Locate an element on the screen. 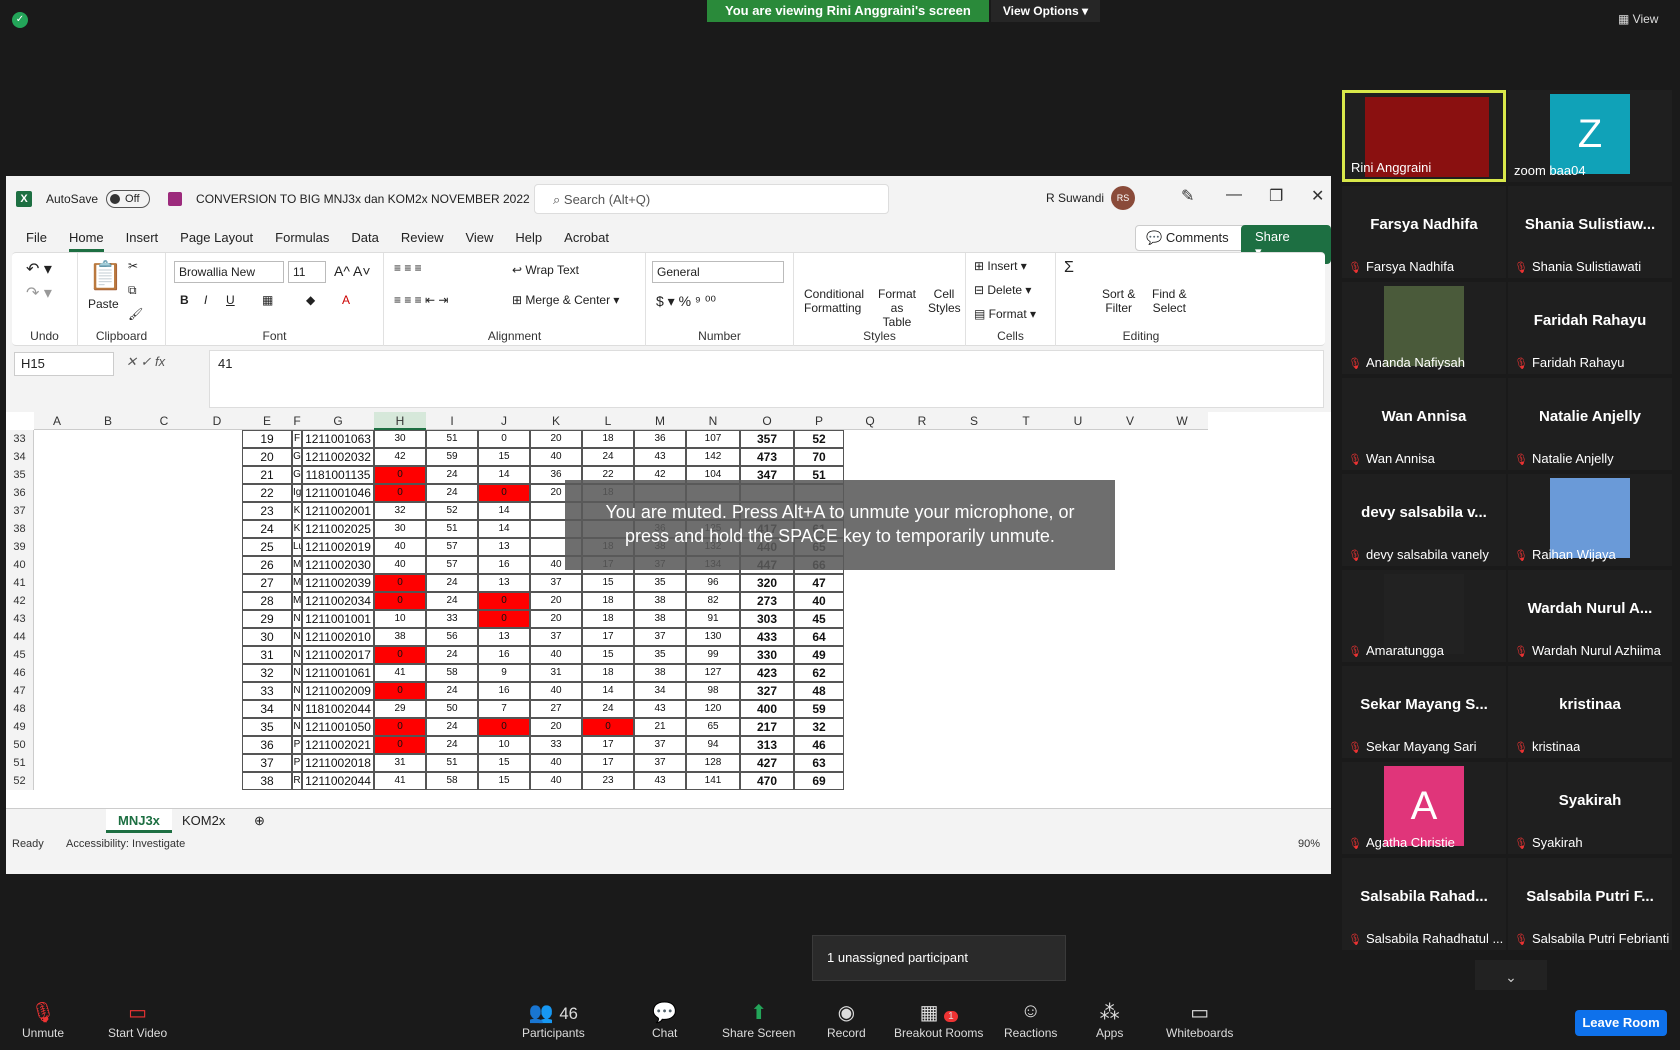 The width and height of the screenshot is (1680, 1050). row-header: 38 is located at coordinates (20, 529).